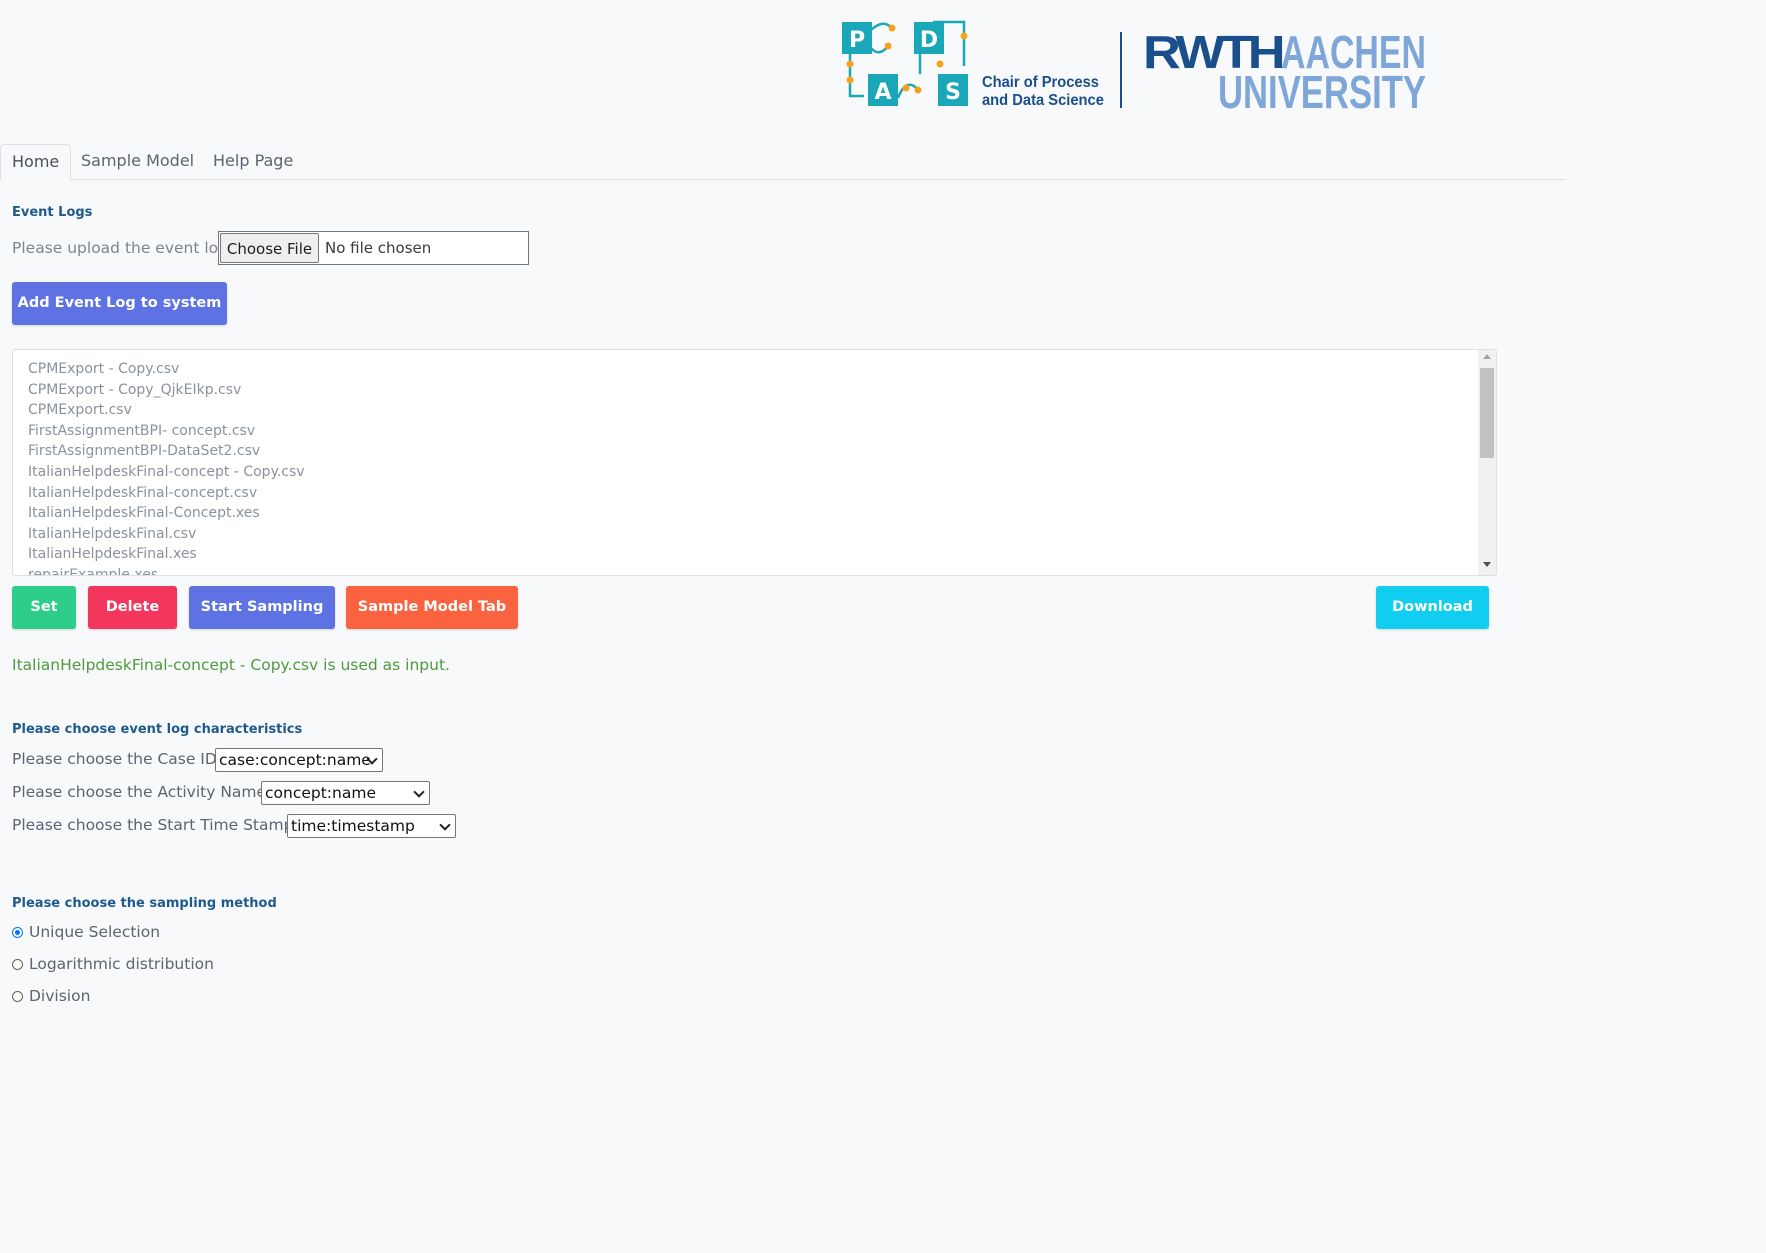  Describe the element at coordinates (17, 996) in the screenshot. I see `radio-division` at that location.